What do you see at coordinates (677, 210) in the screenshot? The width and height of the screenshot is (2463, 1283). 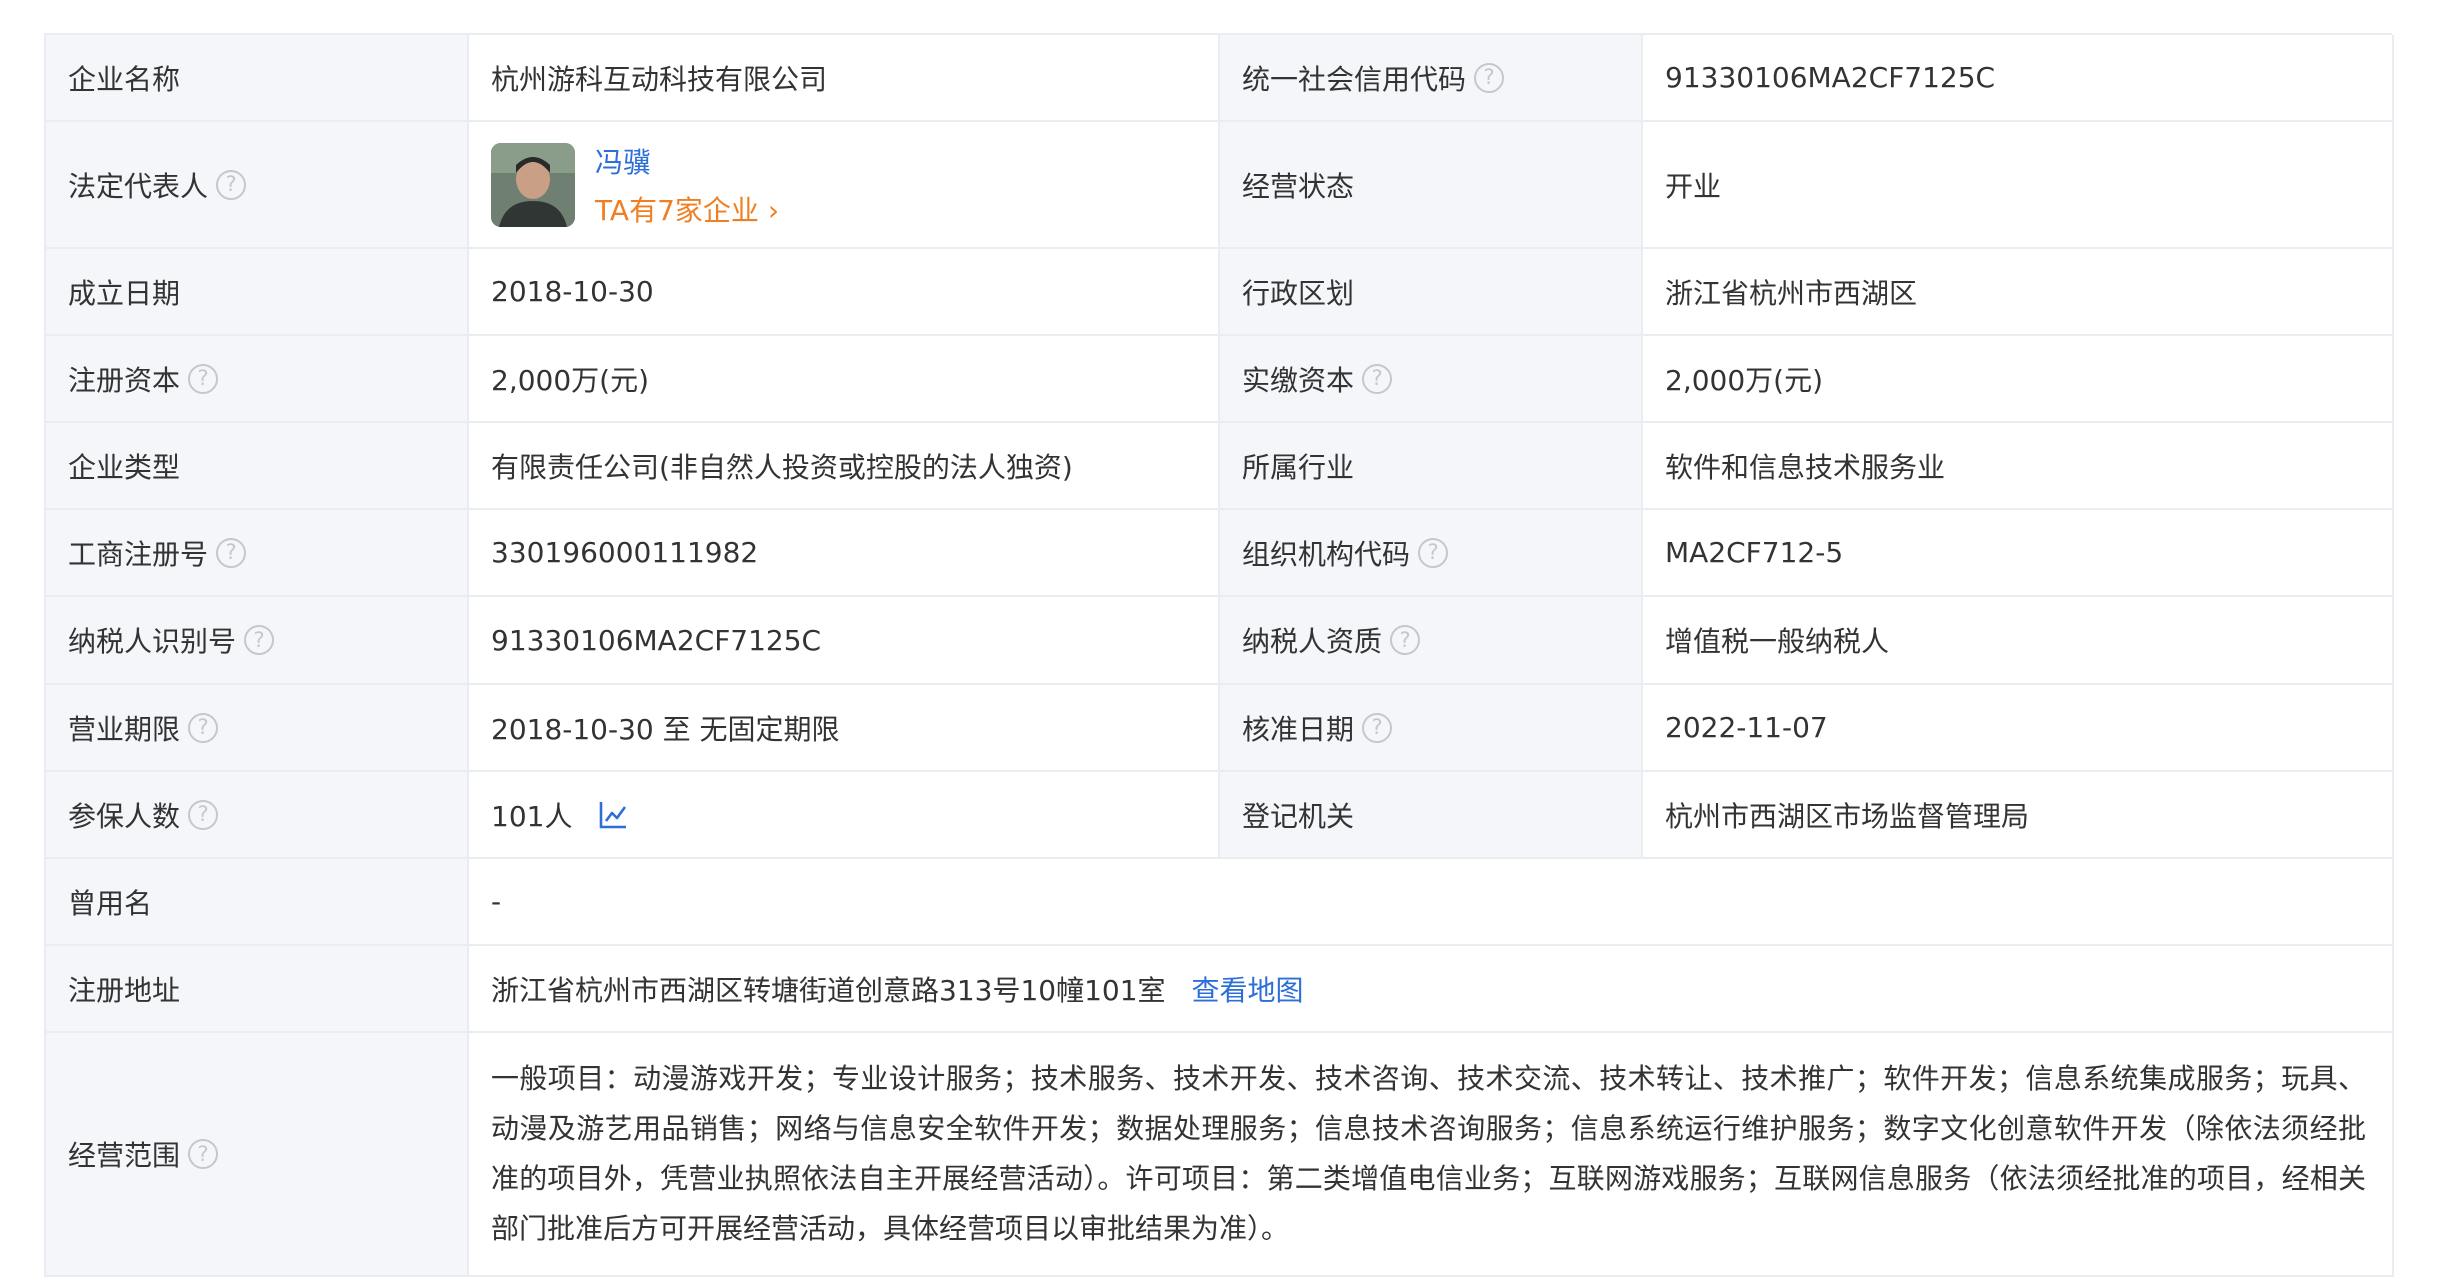 I see `related-companies-text: TA有7家企业` at bounding box center [677, 210].